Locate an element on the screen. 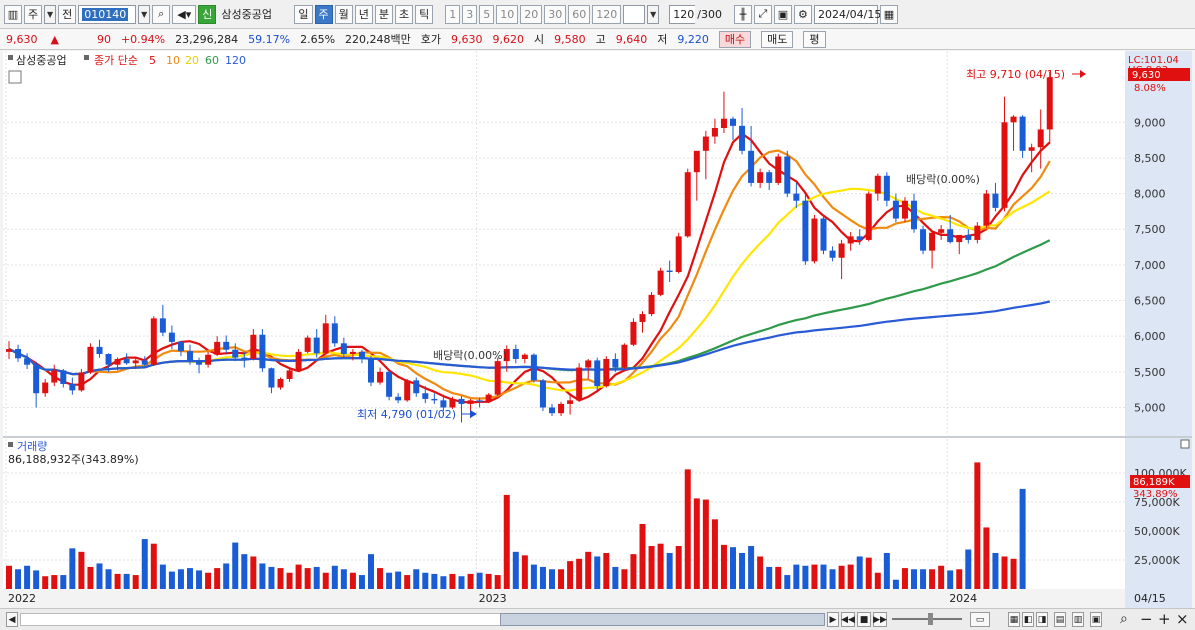  volume-title: 거래량 is located at coordinates (32, 446).